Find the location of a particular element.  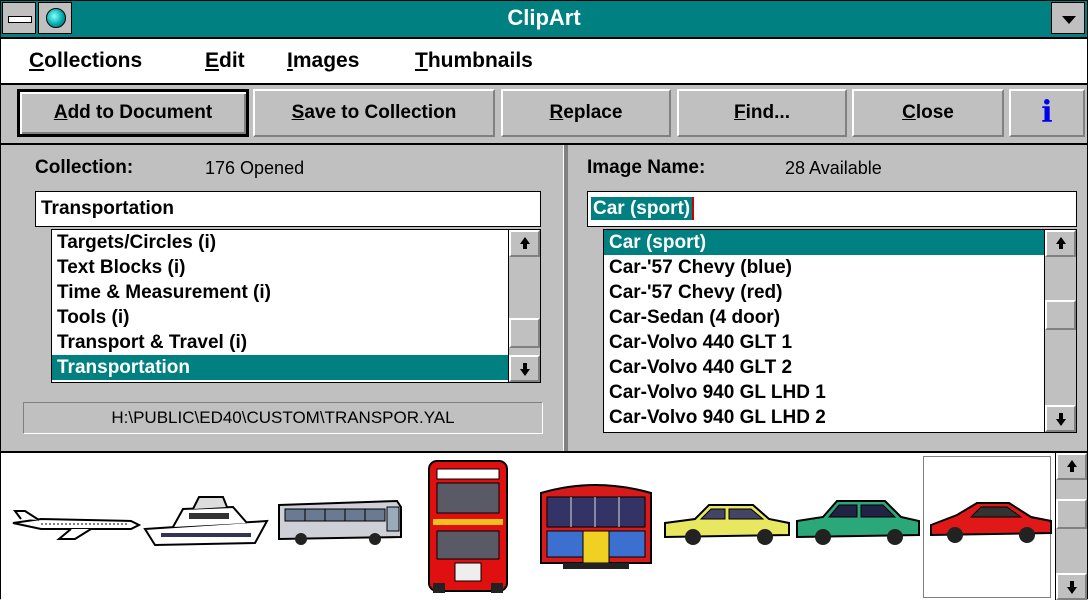

image-list-item: Car-Sedan (4 door) is located at coordinates (840, 317).